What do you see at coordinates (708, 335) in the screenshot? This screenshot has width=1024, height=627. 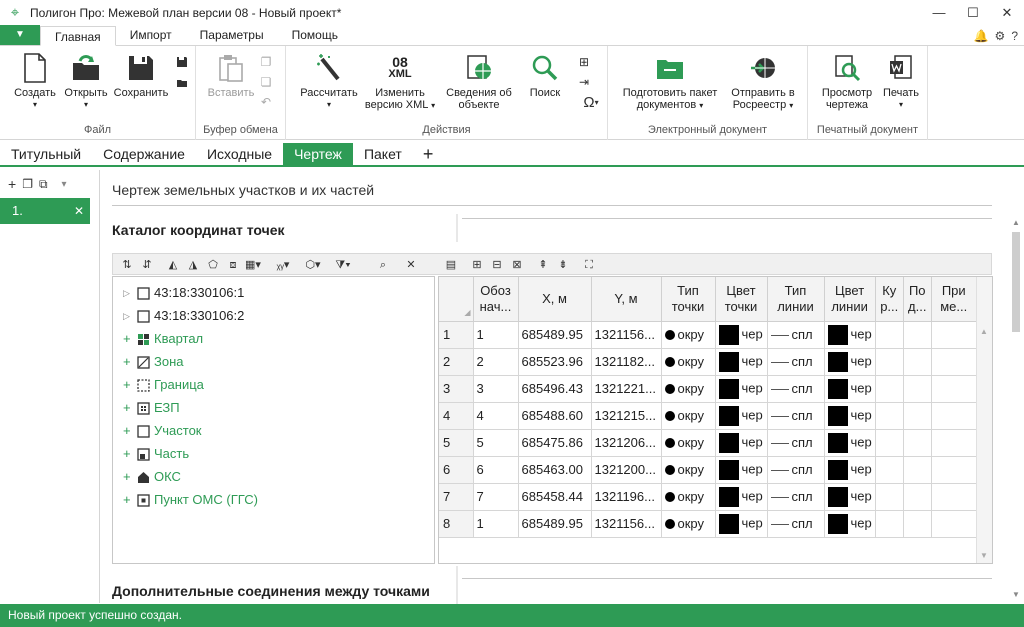 I see `table-row: 1 1 685489.95 1321156... окру чер спл чер` at bounding box center [708, 335].